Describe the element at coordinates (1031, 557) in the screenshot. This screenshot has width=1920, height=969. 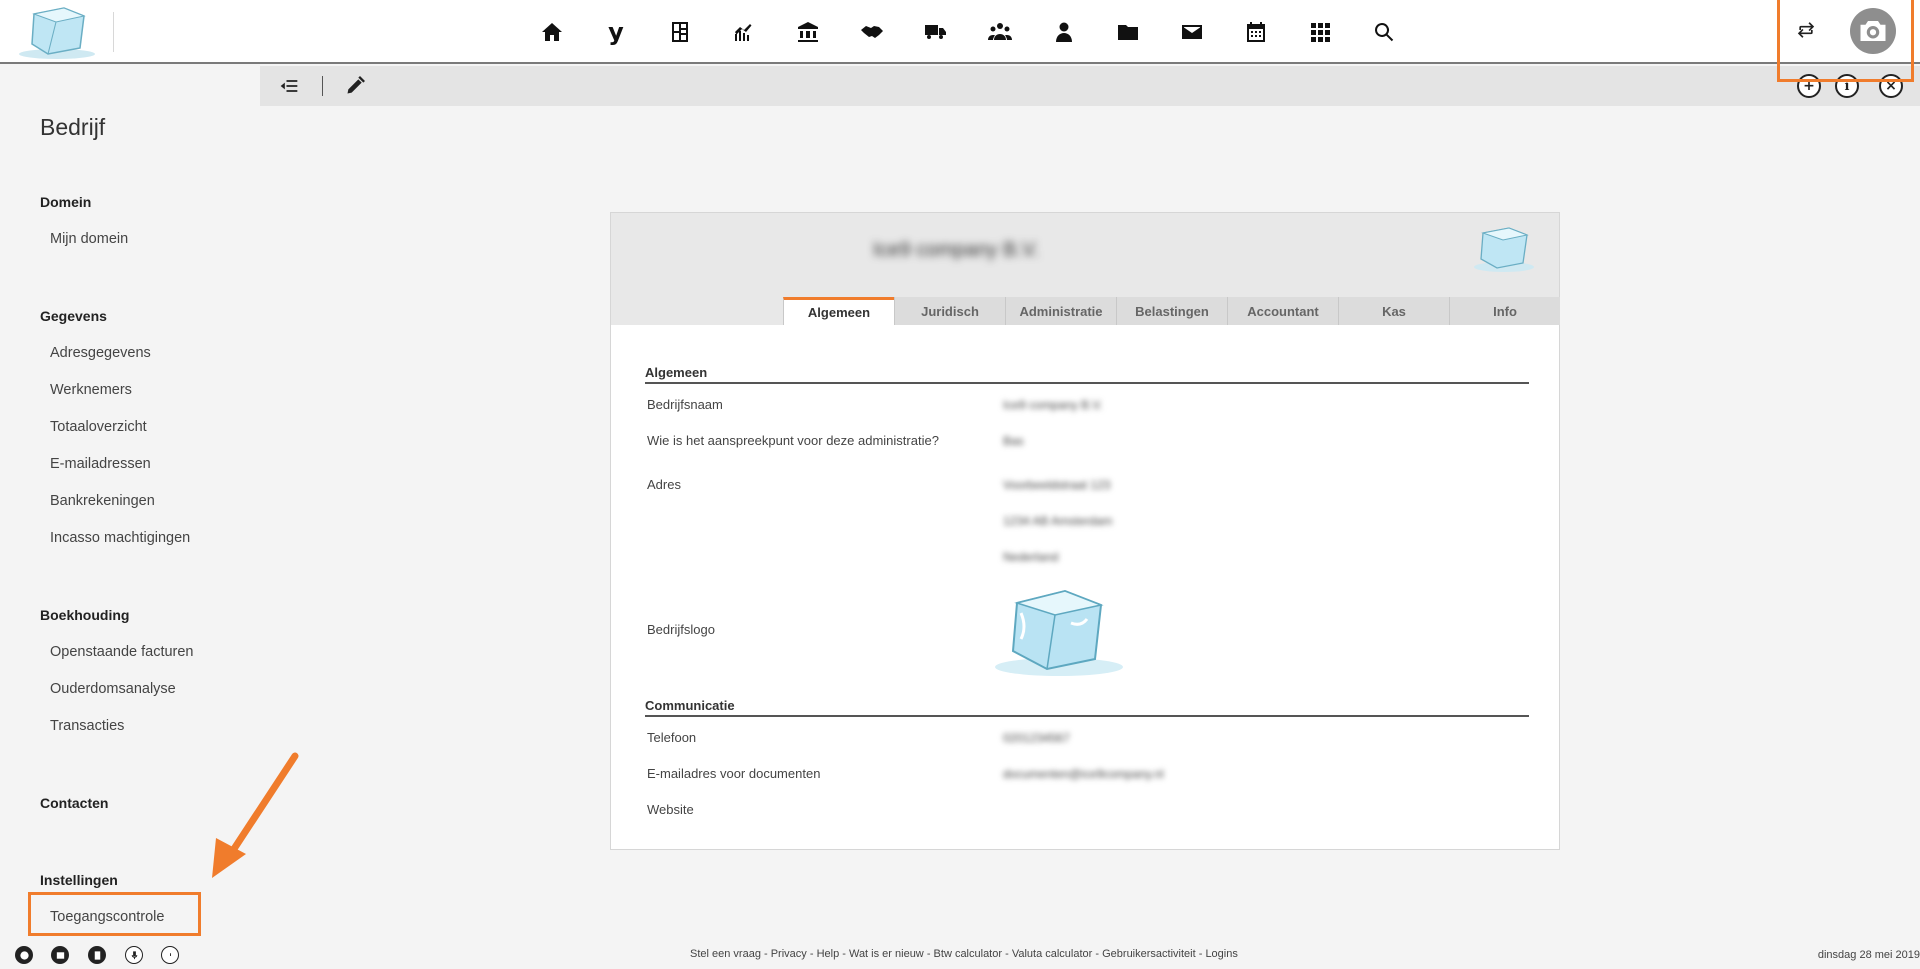
I see `value-adres-line-3: Nederland` at that location.